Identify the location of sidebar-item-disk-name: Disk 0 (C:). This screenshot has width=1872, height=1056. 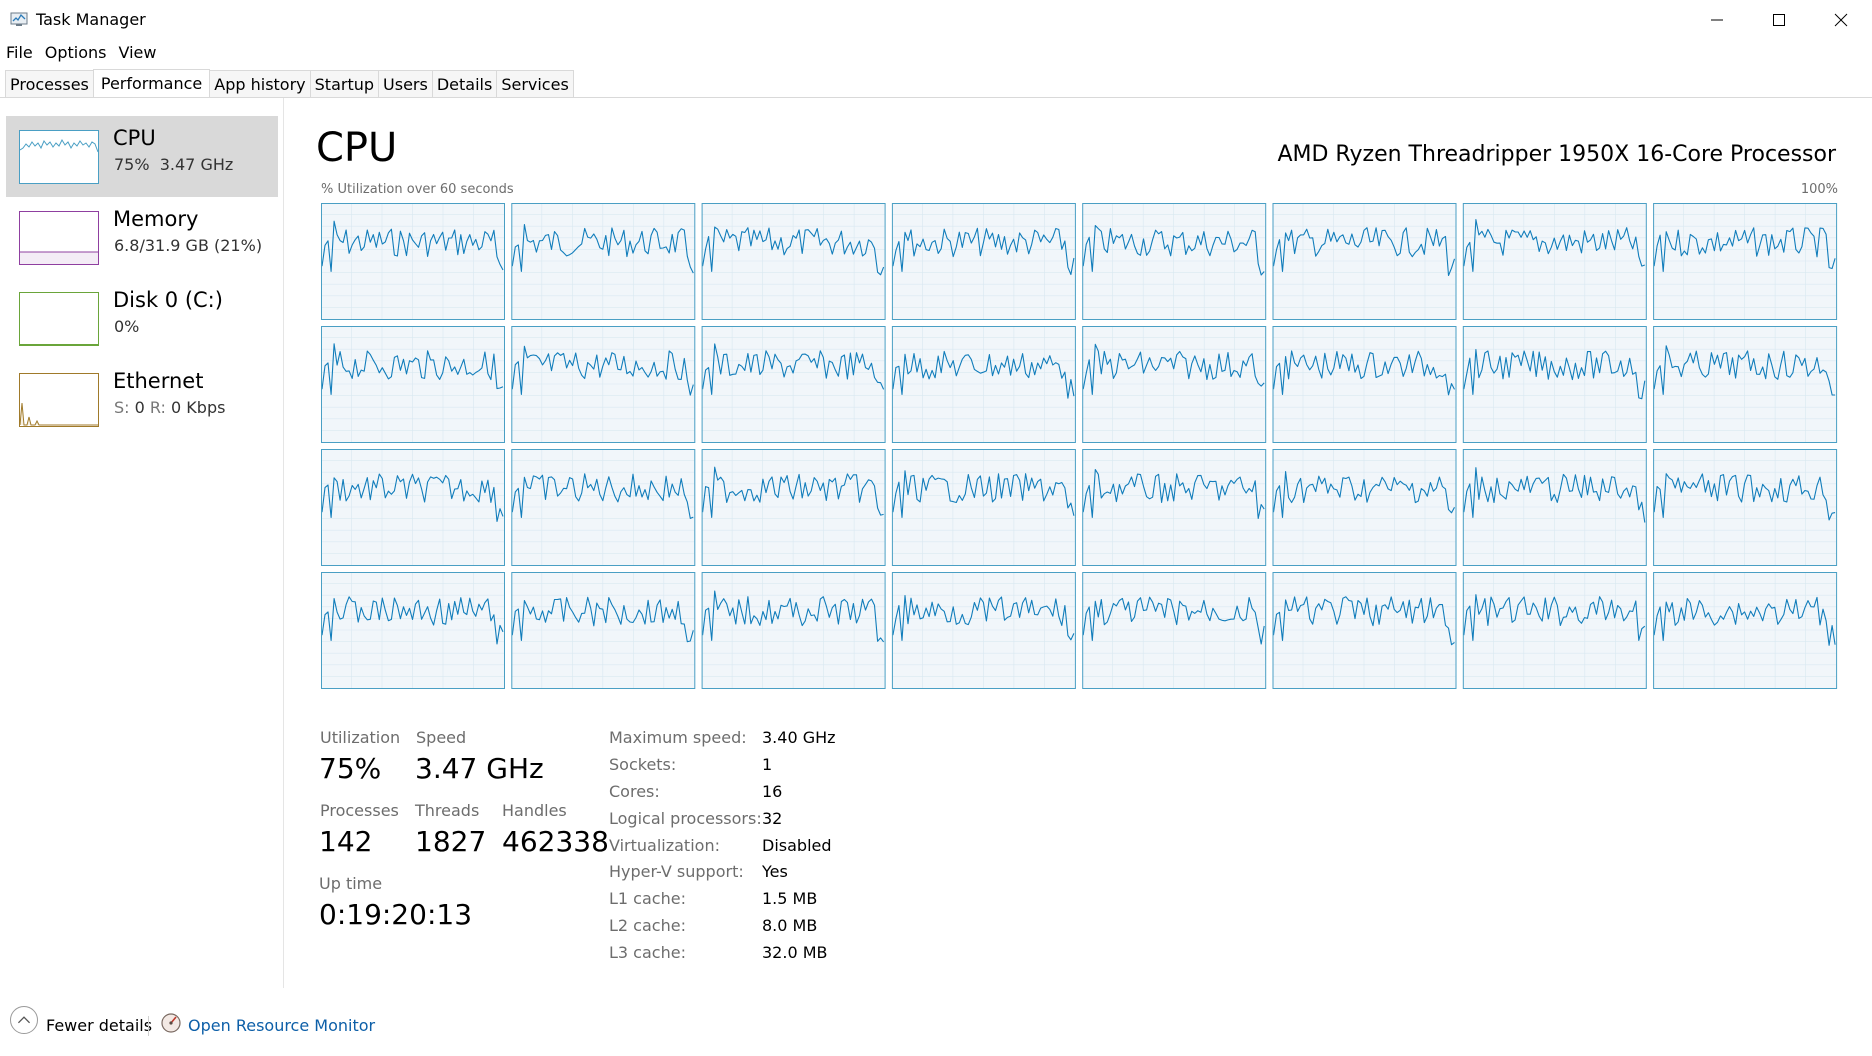
(168, 300).